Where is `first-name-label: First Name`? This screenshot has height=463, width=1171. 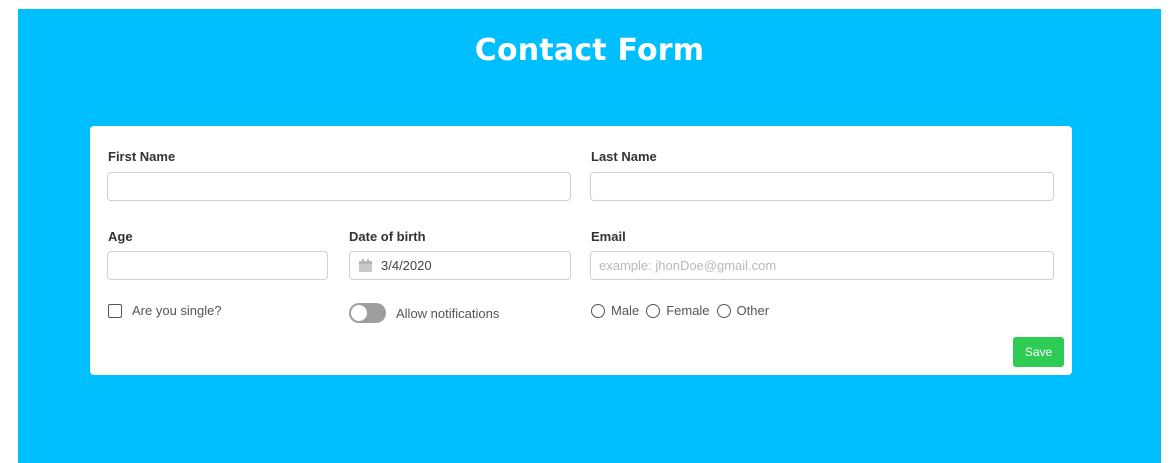 first-name-label: First Name is located at coordinates (142, 156).